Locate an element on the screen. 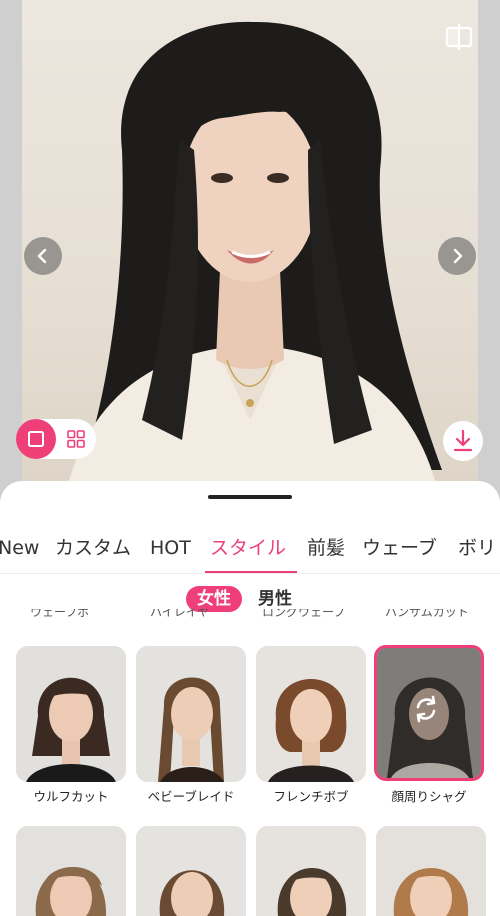 The image size is (500, 916). style-card-french-bob is located at coordinates (311, 714).